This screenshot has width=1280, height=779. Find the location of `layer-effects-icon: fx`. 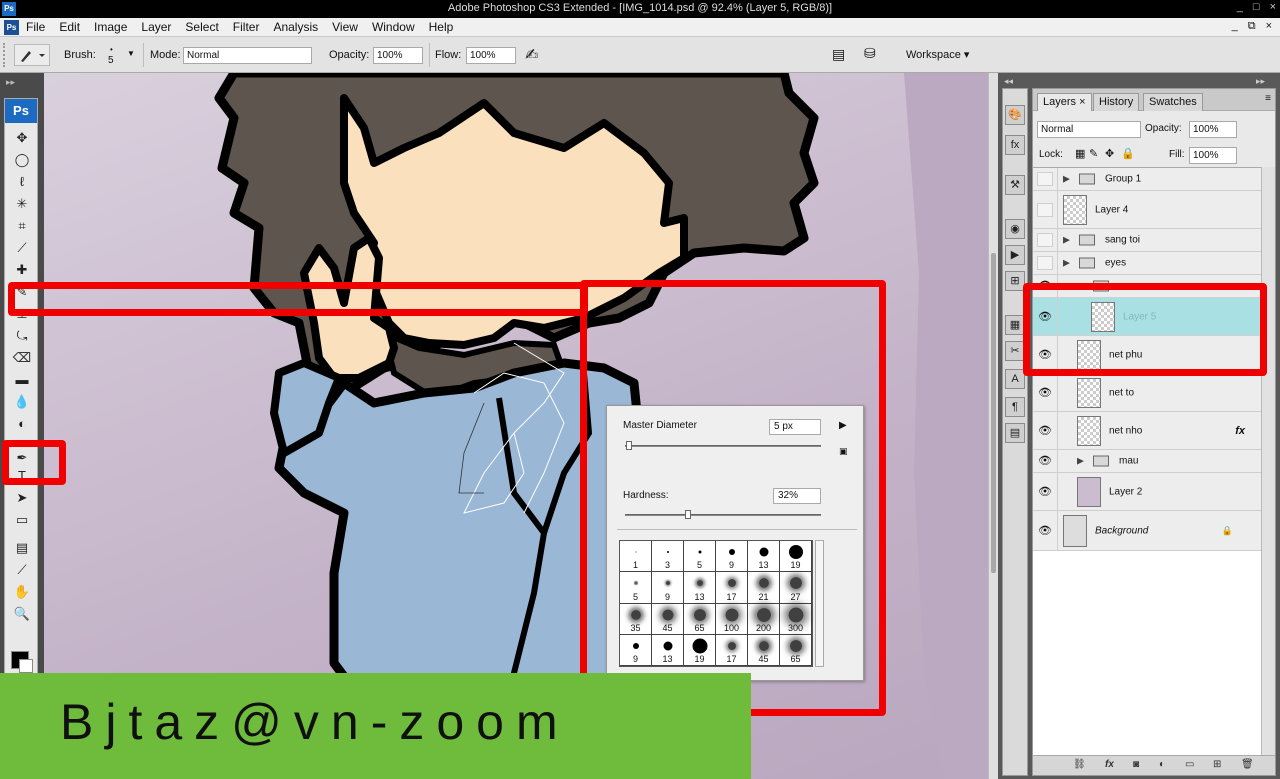

layer-effects-icon: fx is located at coordinates (1240, 431).